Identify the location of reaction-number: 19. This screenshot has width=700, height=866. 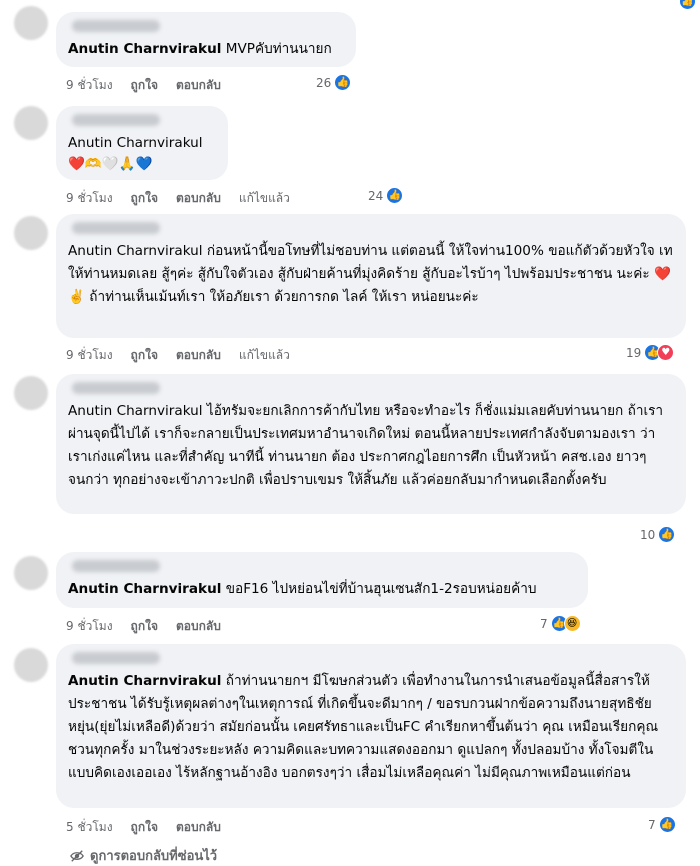
(634, 352).